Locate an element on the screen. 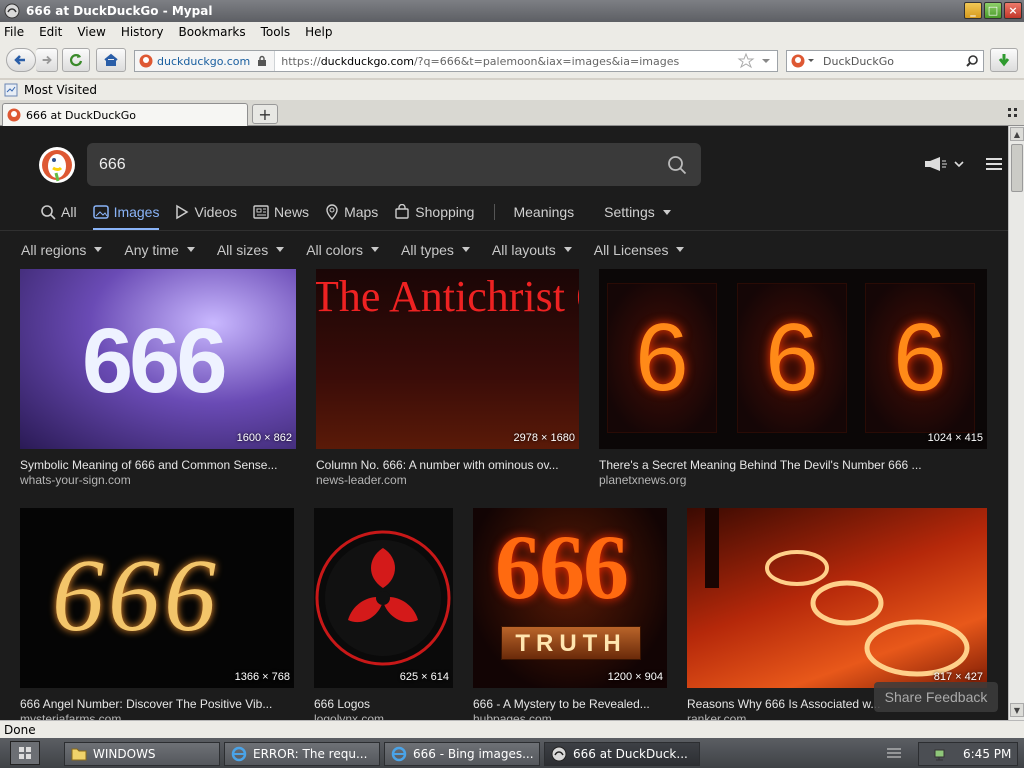  window-title: 666 at DuckDuckGo - Mypal is located at coordinates (119, 11).